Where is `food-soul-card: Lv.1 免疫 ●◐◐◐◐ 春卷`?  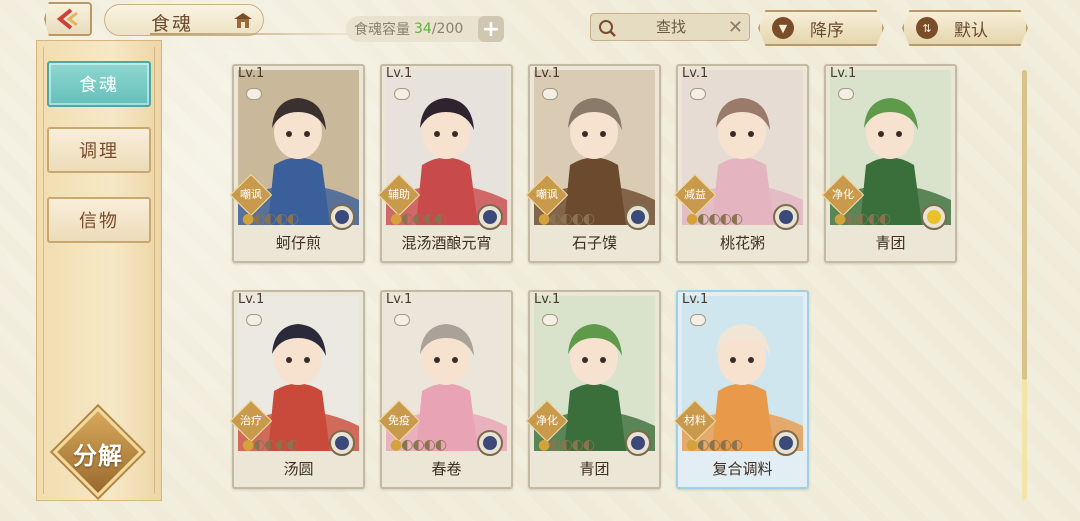
food-soul-card: Lv.1 免疫 ●◐◐◐◐ 春卷 is located at coordinates (445, 389).